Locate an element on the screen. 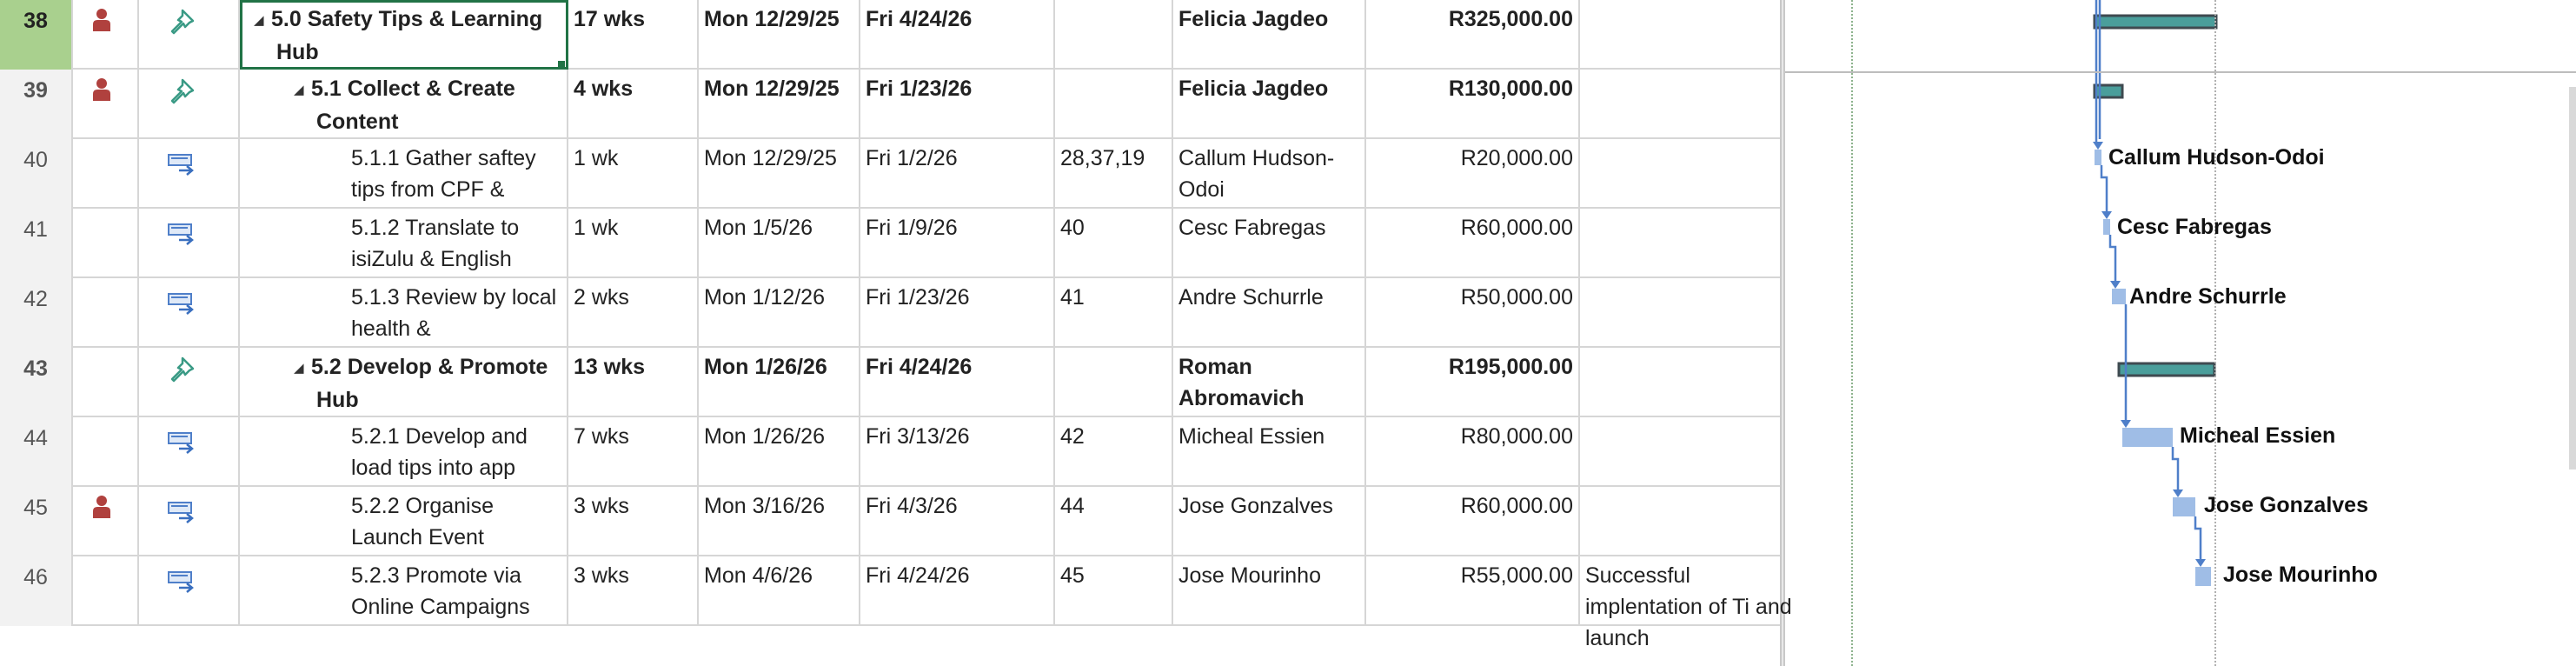 The width and height of the screenshot is (2576, 666). cost-cell: R130,000.00 is located at coordinates (1473, 104).